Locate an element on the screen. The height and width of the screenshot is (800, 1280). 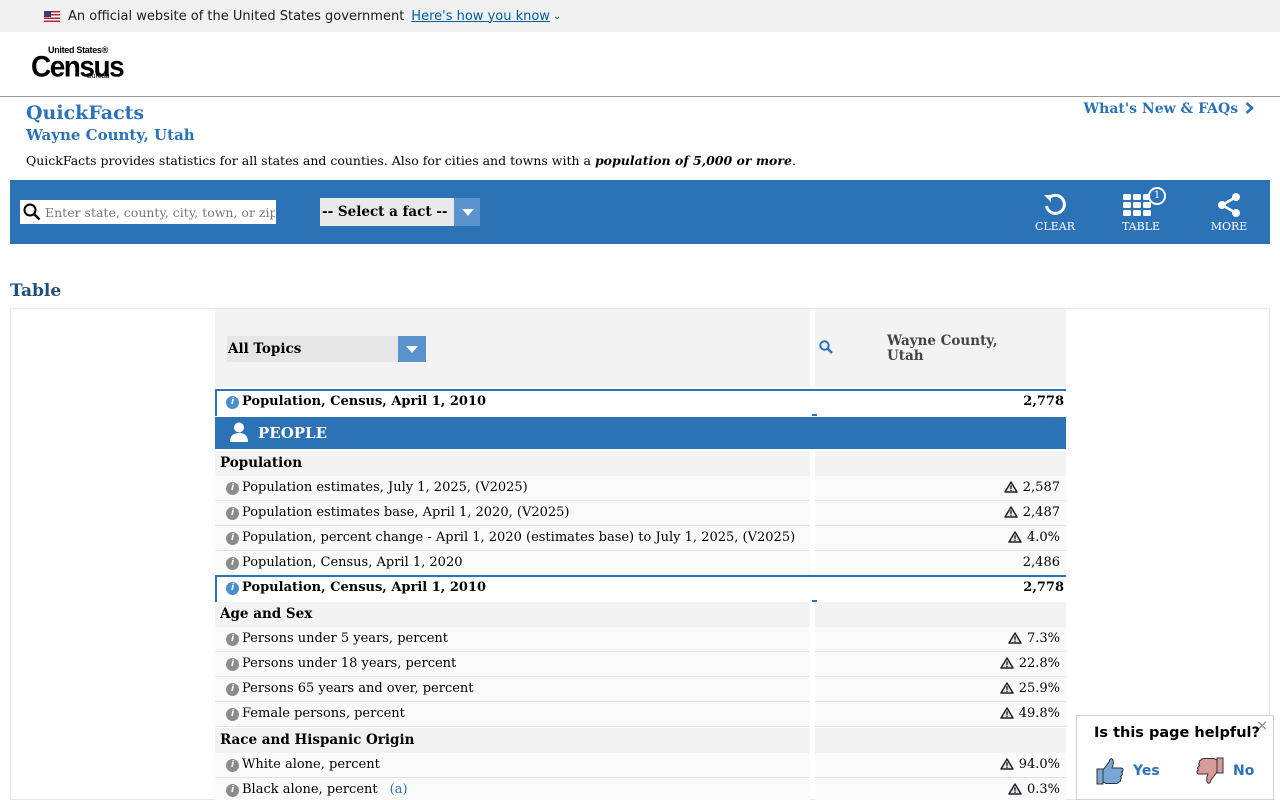
column-header-wayne-county: Wayne County, Utah is located at coordinates (942, 349).